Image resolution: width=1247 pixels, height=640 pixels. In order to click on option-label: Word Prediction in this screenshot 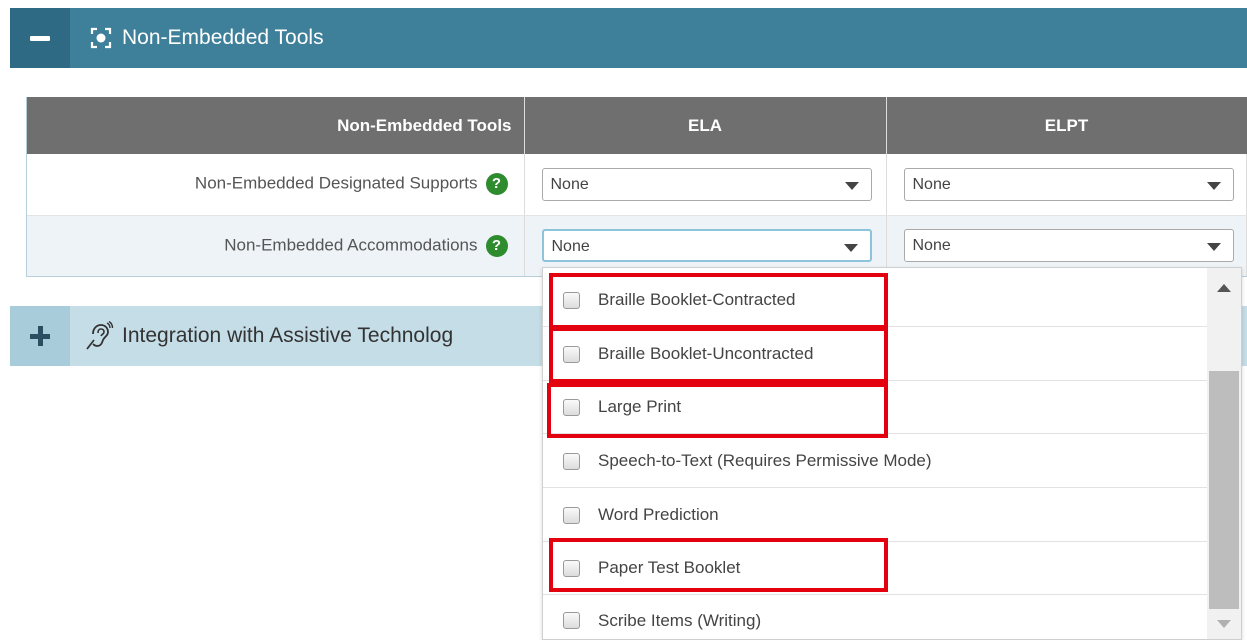, I will do `click(658, 514)`.